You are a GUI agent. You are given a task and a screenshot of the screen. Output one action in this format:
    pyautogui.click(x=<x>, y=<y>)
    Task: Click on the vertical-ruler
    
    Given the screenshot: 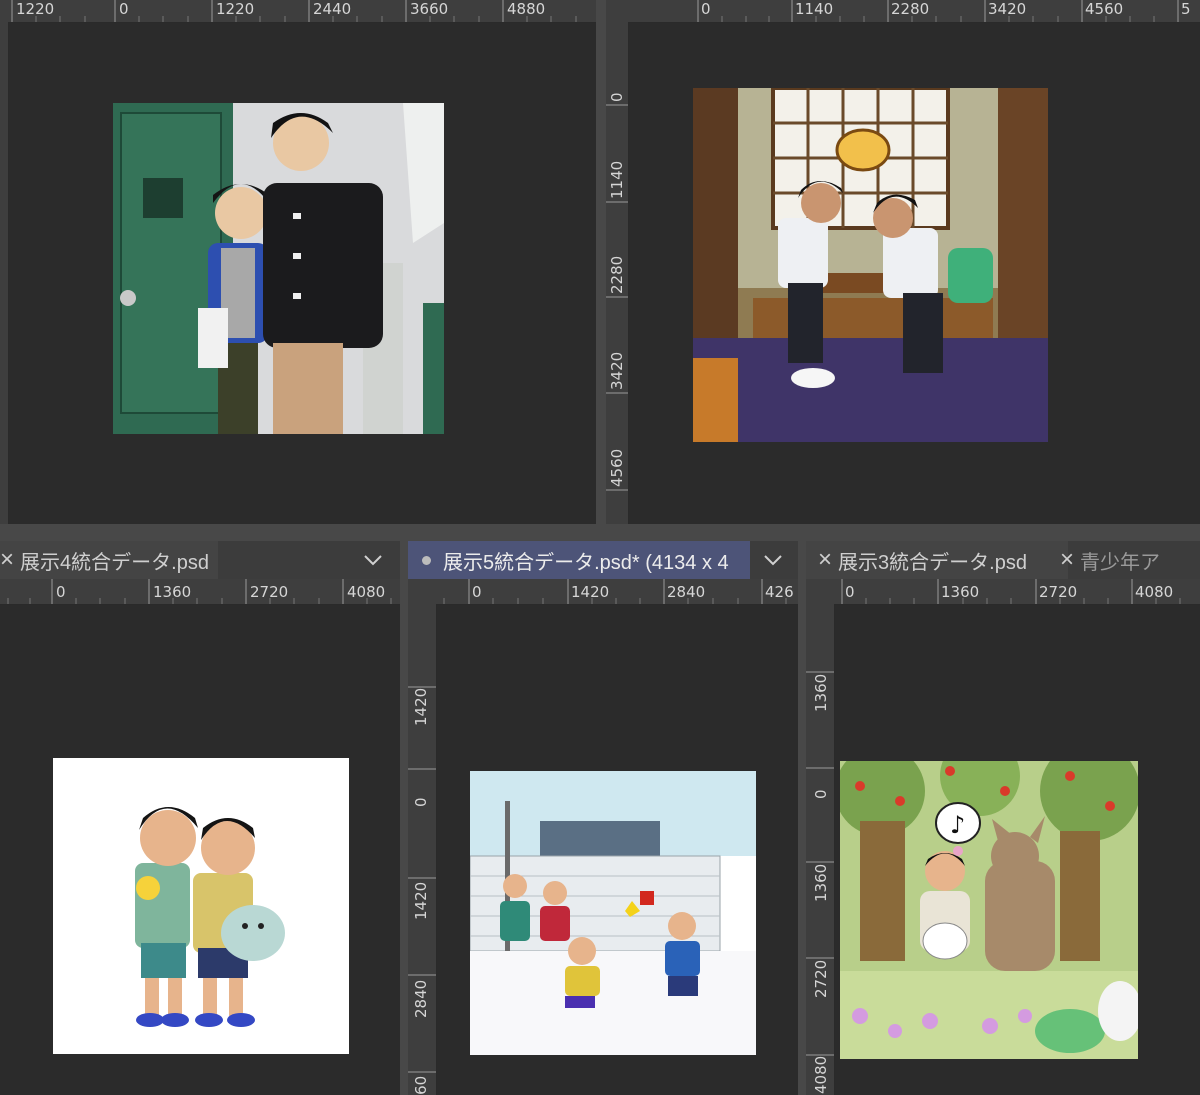 What is the action you would take?
    pyautogui.click(x=4, y=273)
    